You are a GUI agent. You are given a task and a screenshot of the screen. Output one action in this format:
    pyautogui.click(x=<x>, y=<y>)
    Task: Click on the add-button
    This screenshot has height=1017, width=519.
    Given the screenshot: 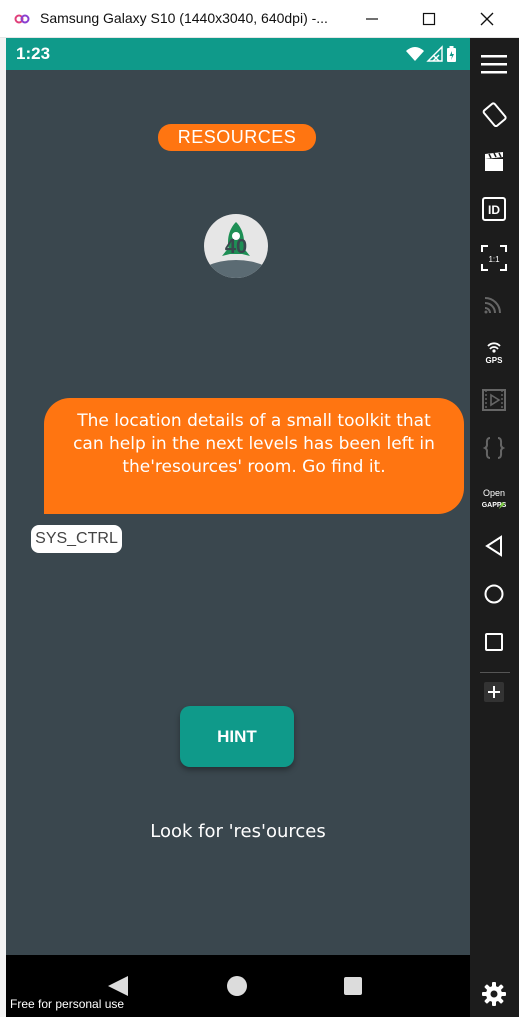 What is the action you would take?
    pyautogui.click(x=494, y=692)
    